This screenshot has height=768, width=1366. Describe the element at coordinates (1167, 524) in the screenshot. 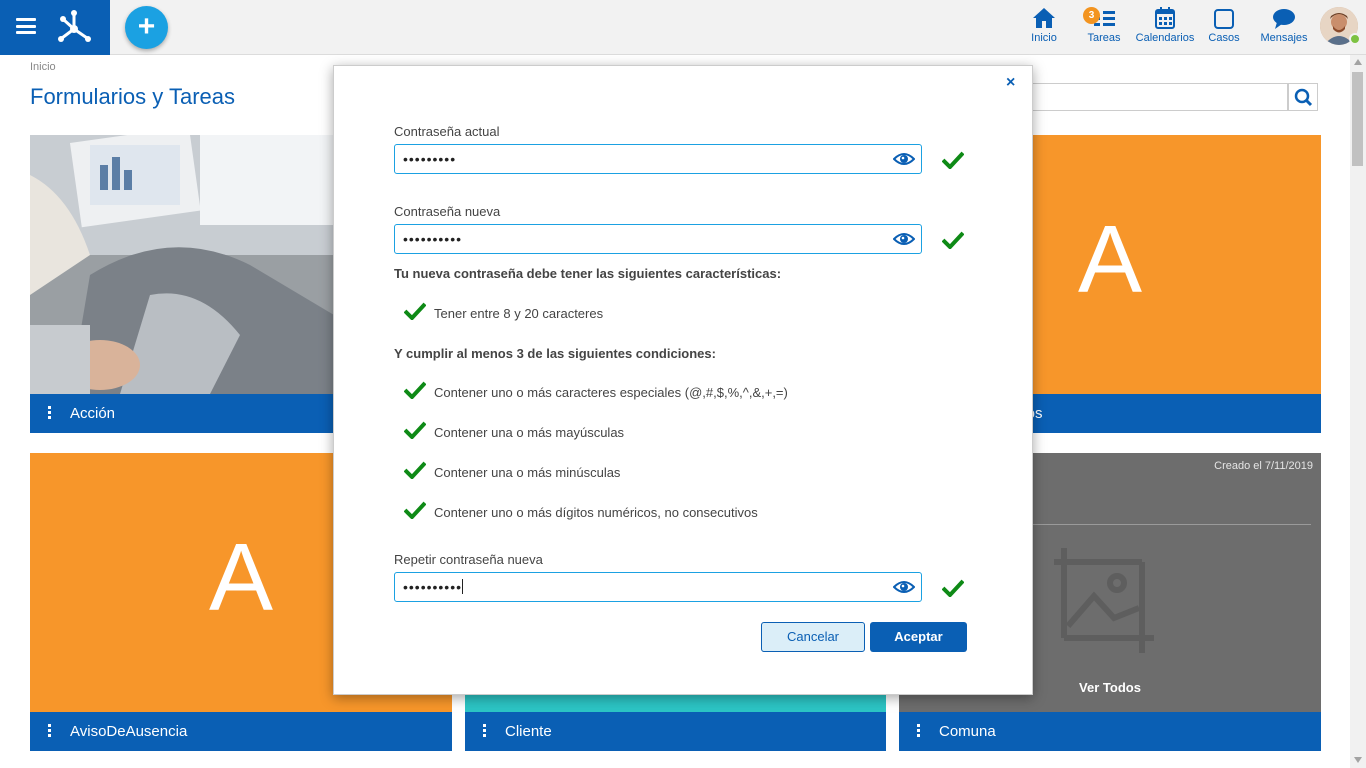

I see `divider` at that location.